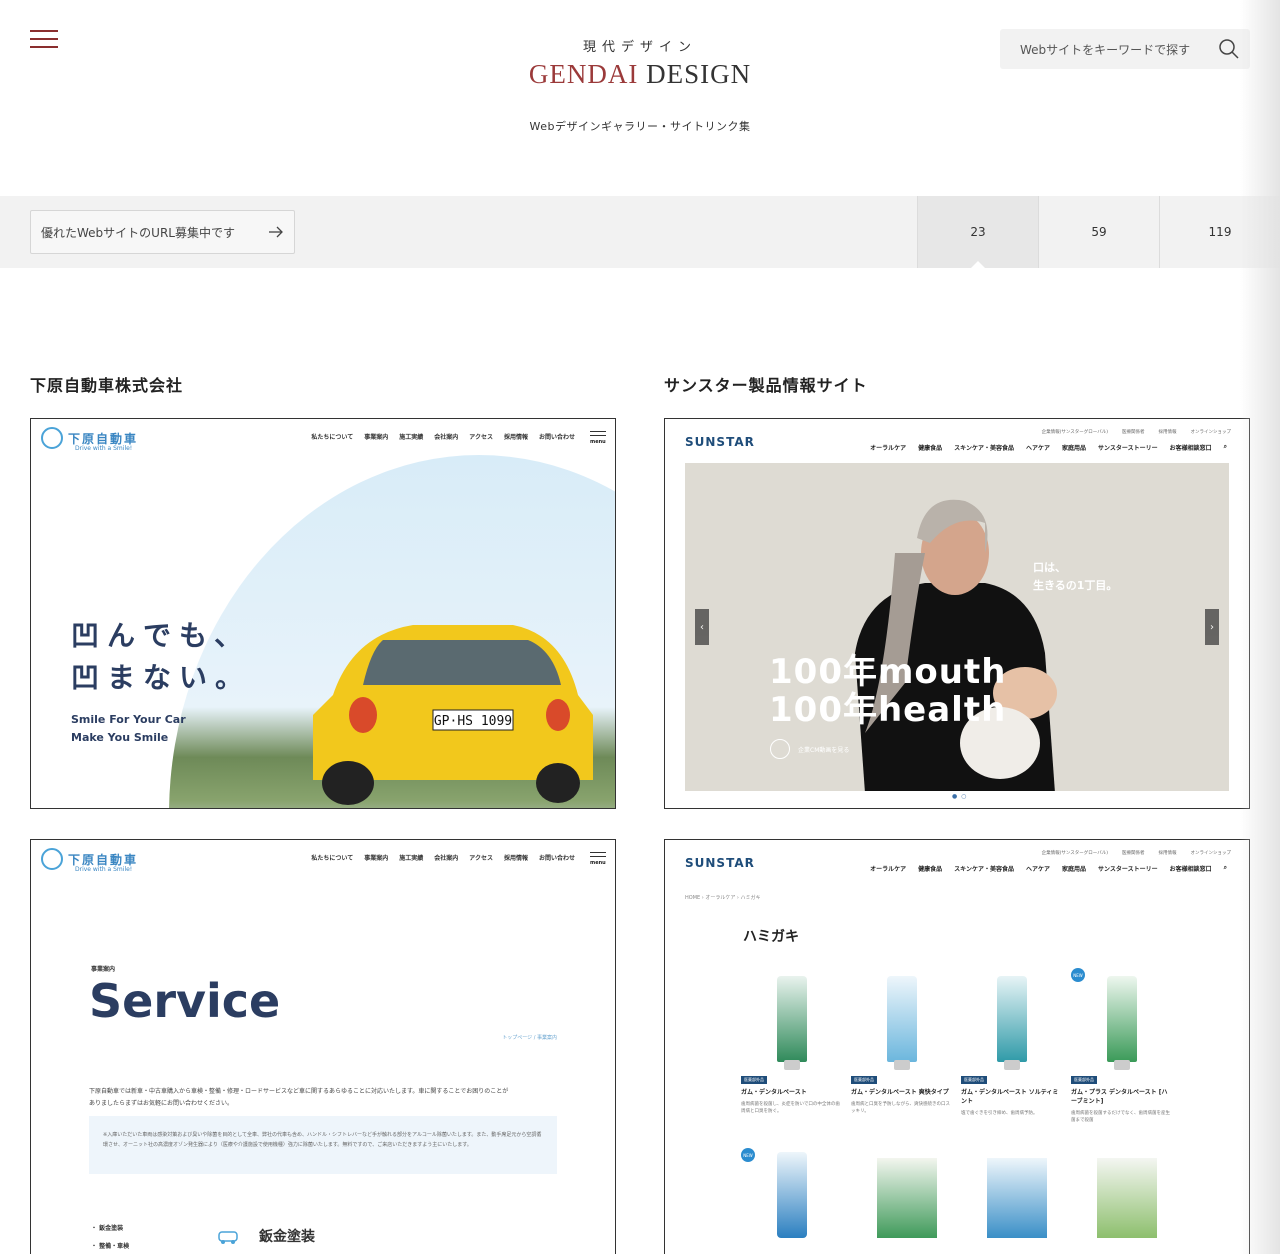 The image size is (1280, 1254). I want to click on stat-tab-3: 119, so click(1219, 232).